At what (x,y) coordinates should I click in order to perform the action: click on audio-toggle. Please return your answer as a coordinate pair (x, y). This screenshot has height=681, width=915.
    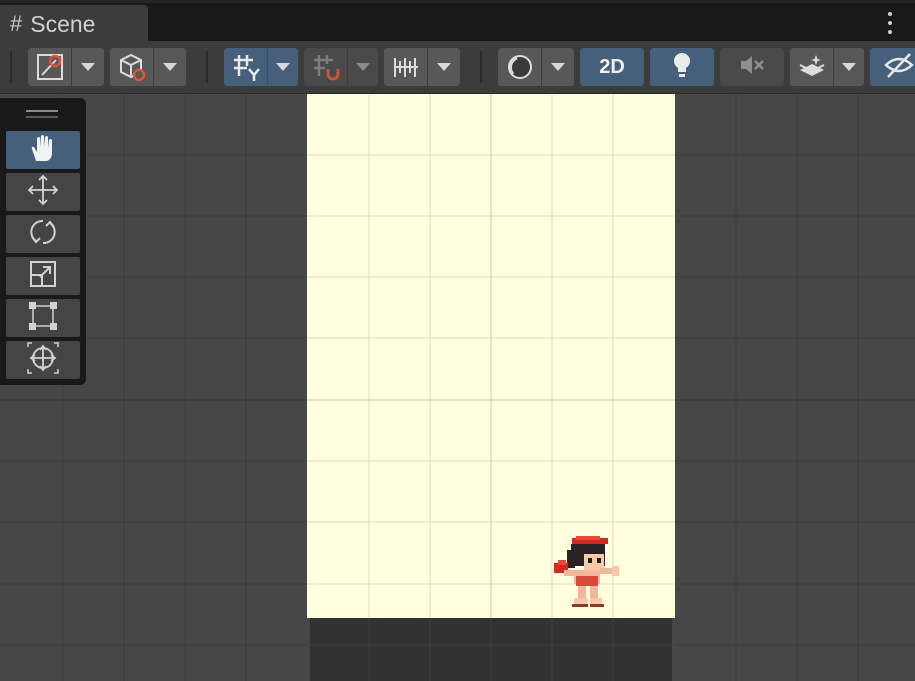
    Looking at the image, I should click on (752, 67).